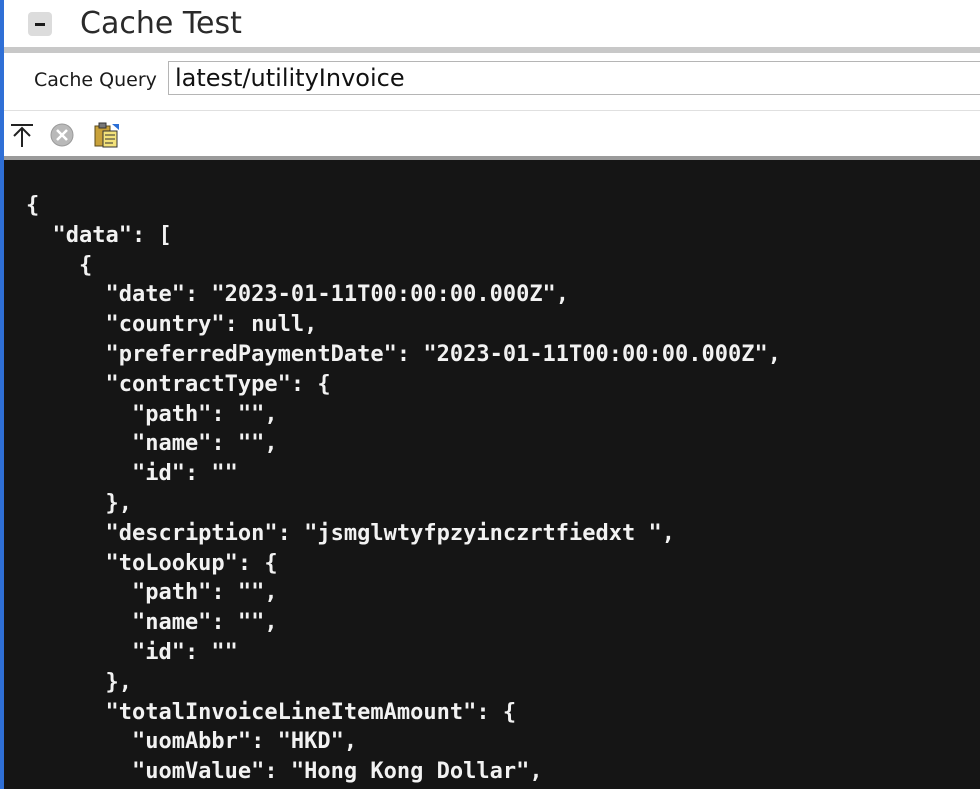 This screenshot has height=789, width=980. I want to click on code-line: "uomValue": "Hong Kong Dollar",, so click(284, 772).